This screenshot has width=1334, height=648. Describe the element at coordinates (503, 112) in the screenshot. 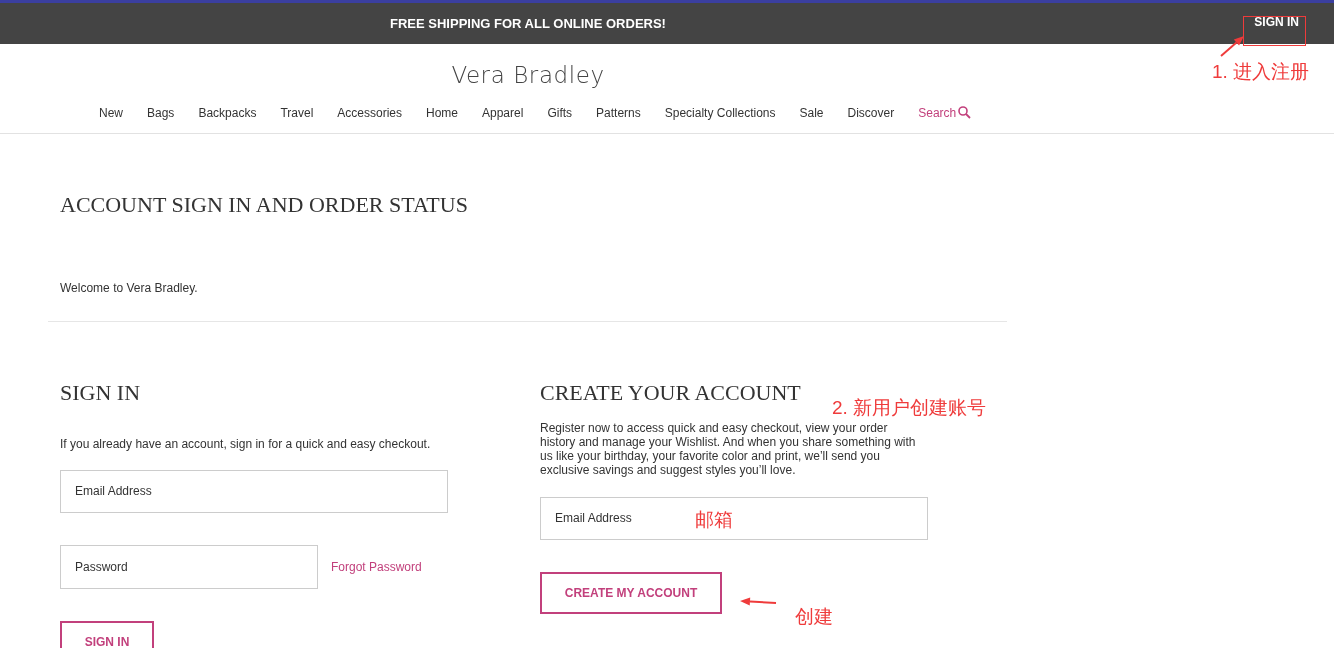

I see `nav-link: Apparel` at that location.